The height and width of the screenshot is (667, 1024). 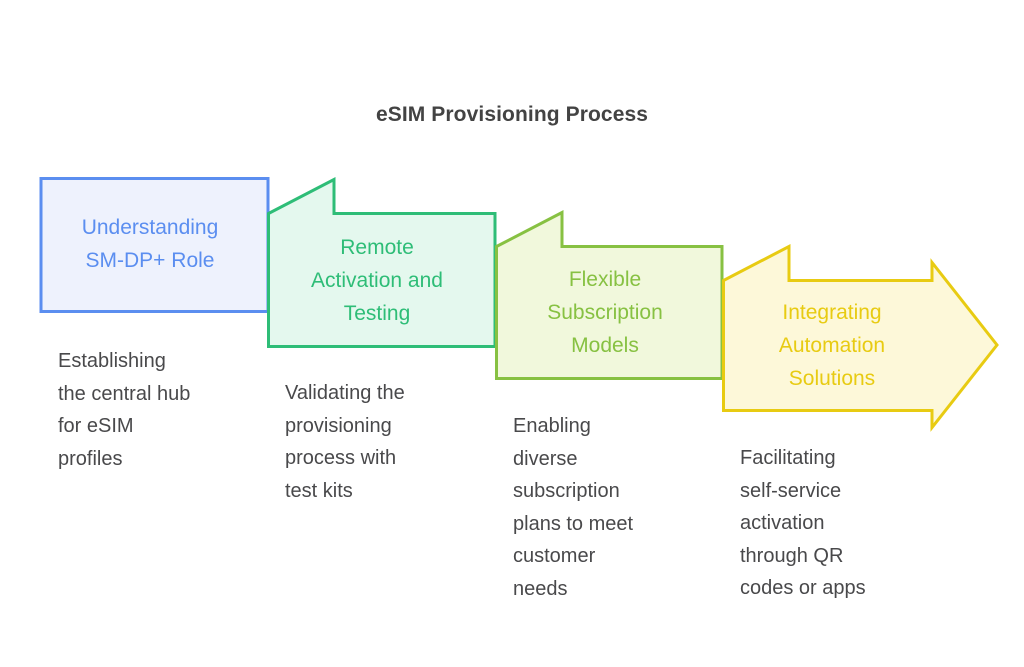 I want to click on step-title-1: Understanding SM-DP+ Role, so click(x=150, y=244).